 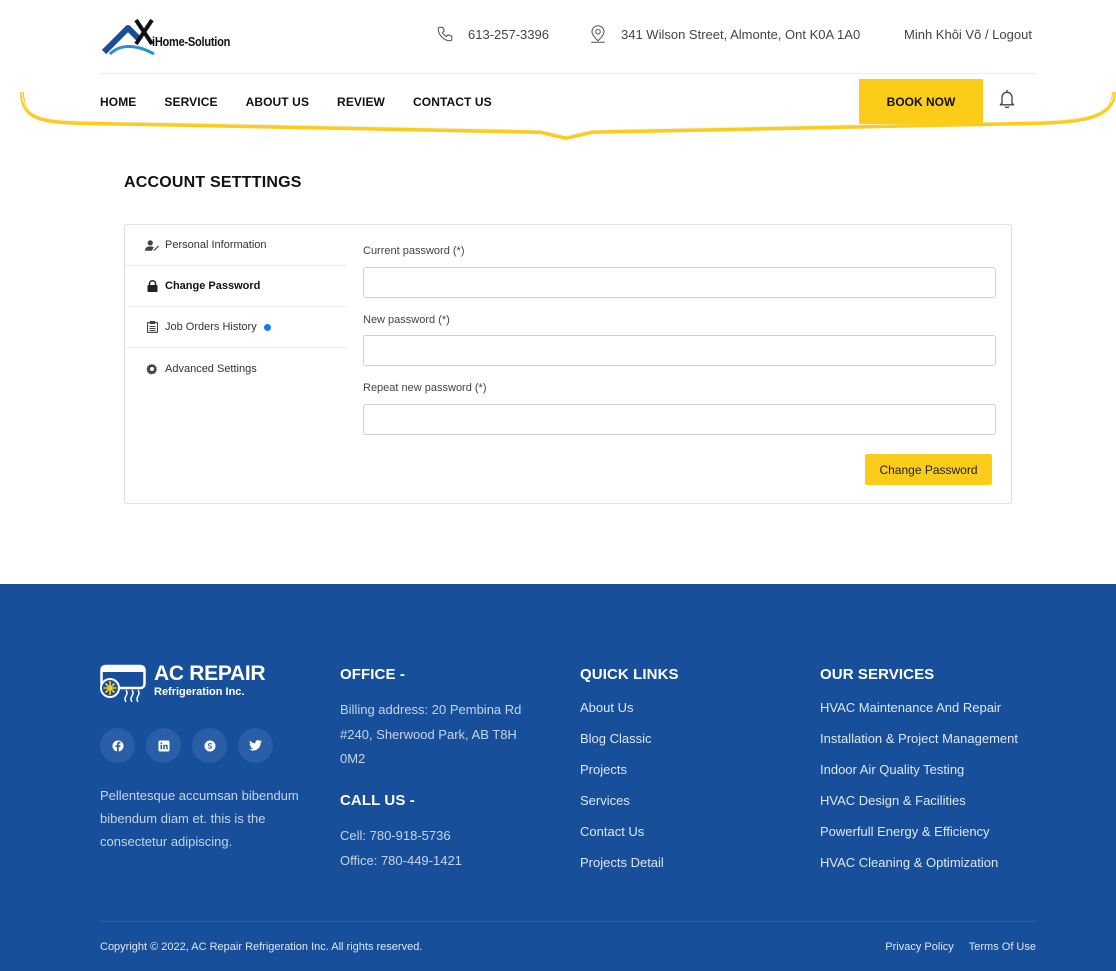 I want to click on social-links, so click(x=192, y=745).